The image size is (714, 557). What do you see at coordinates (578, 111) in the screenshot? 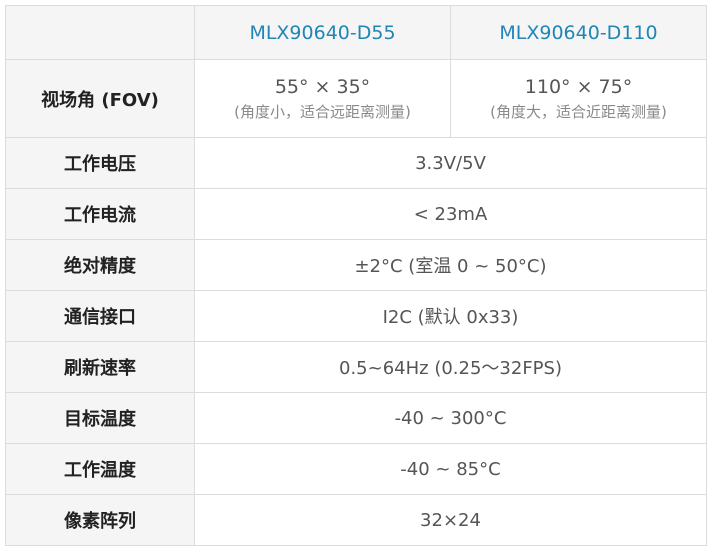
I see `fov-d110-note: (角度大，适合近距离测量)` at bounding box center [578, 111].